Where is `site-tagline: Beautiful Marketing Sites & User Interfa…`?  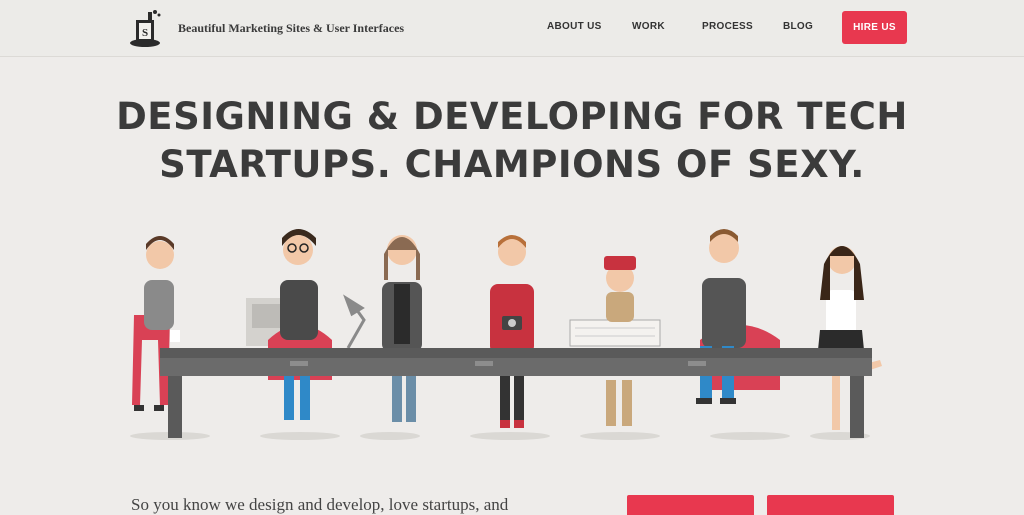
site-tagline: Beautiful Marketing Sites & User Interfa… is located at coordinates (291, 28).